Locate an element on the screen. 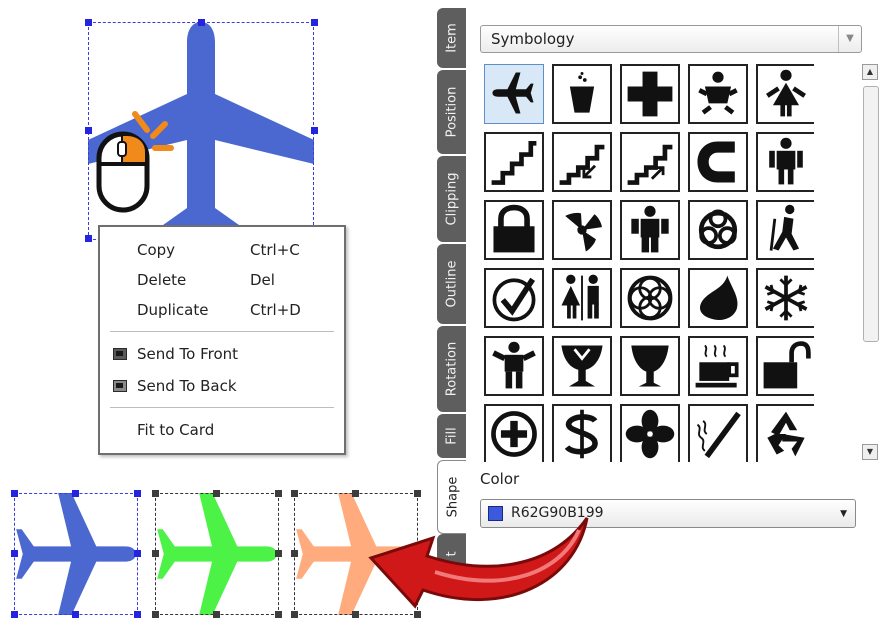 The image size is (896, 624). menu-item-duplicate: Duplicate Ctrl+D is located at coordinates (222, 310).